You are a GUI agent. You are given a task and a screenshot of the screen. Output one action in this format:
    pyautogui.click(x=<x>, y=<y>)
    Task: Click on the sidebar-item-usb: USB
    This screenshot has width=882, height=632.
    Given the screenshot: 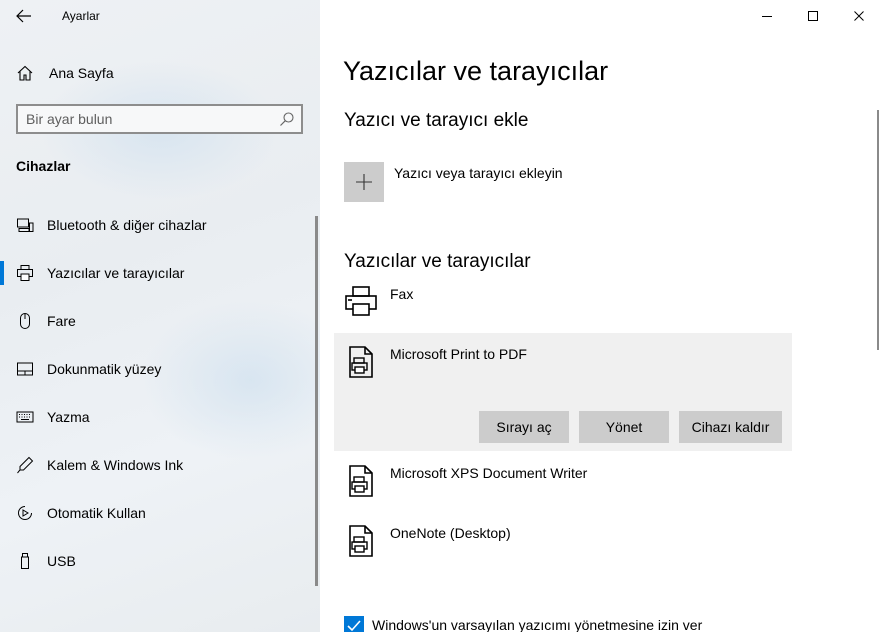 What is the action you would take?
    pyautogui.click(x=158, y=561)
    